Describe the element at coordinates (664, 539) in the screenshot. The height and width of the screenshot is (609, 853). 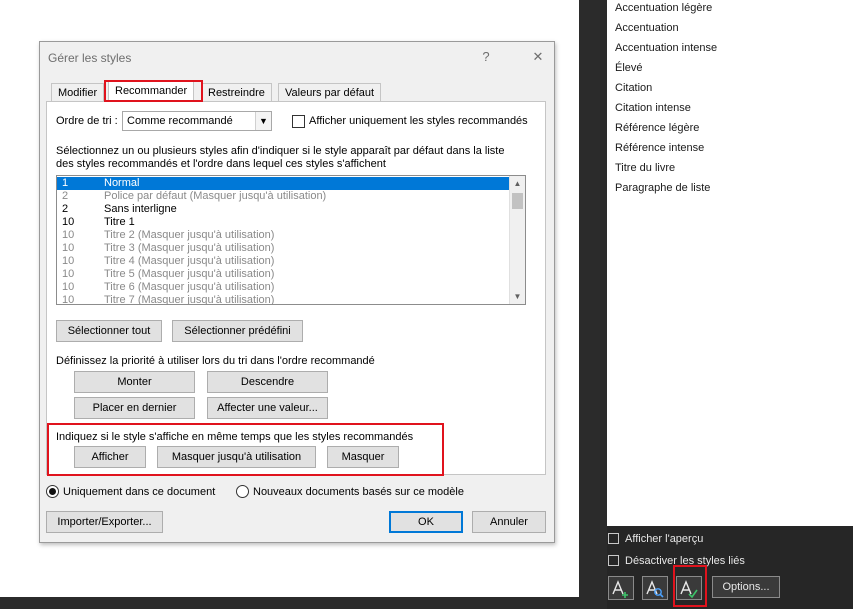
I see `show-preview-label: Afficher l'aperçu` at that location.